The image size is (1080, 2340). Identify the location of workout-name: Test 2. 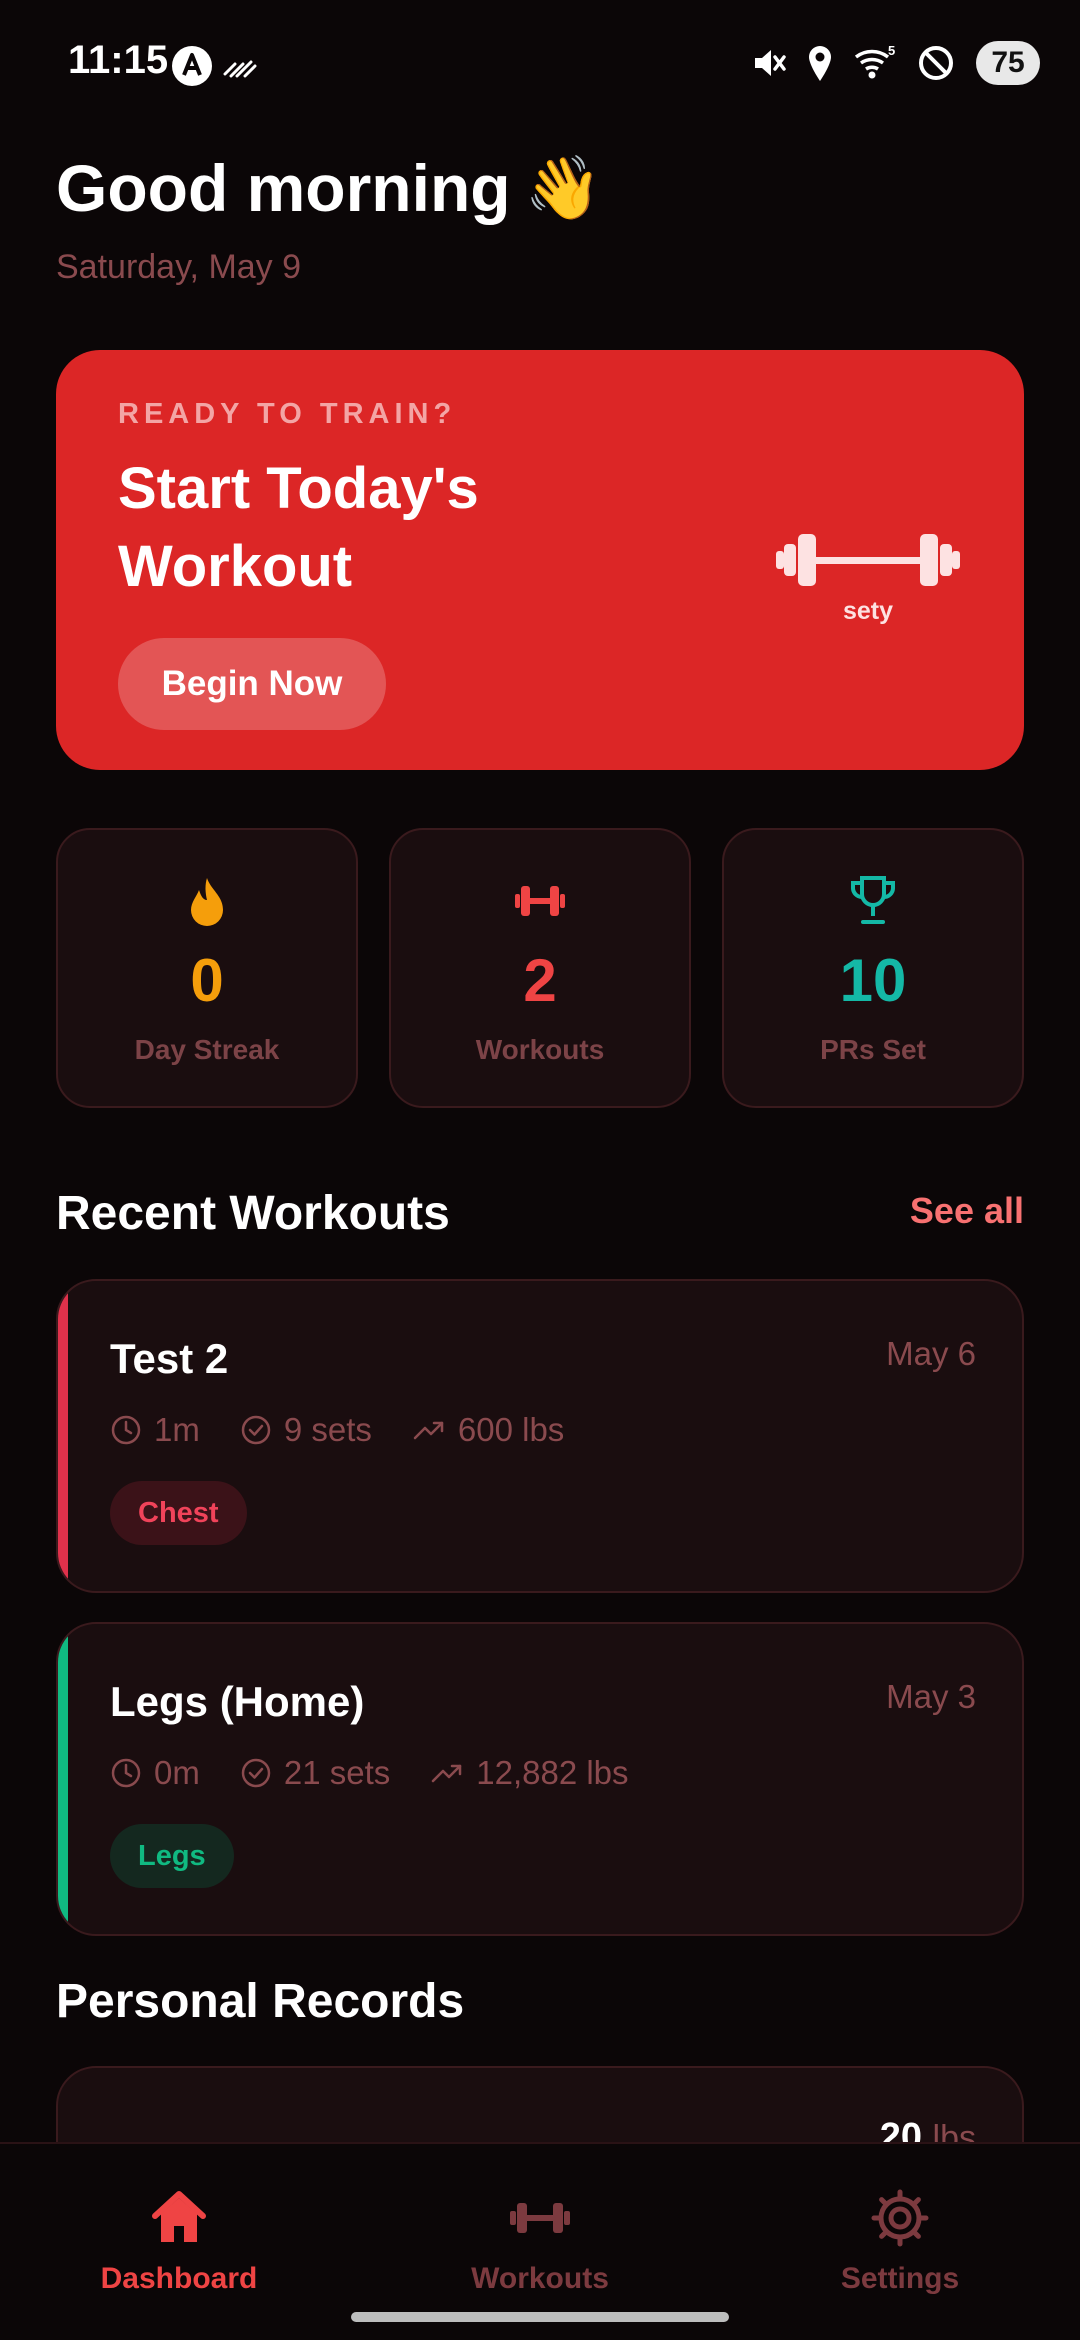
(169, 1358).